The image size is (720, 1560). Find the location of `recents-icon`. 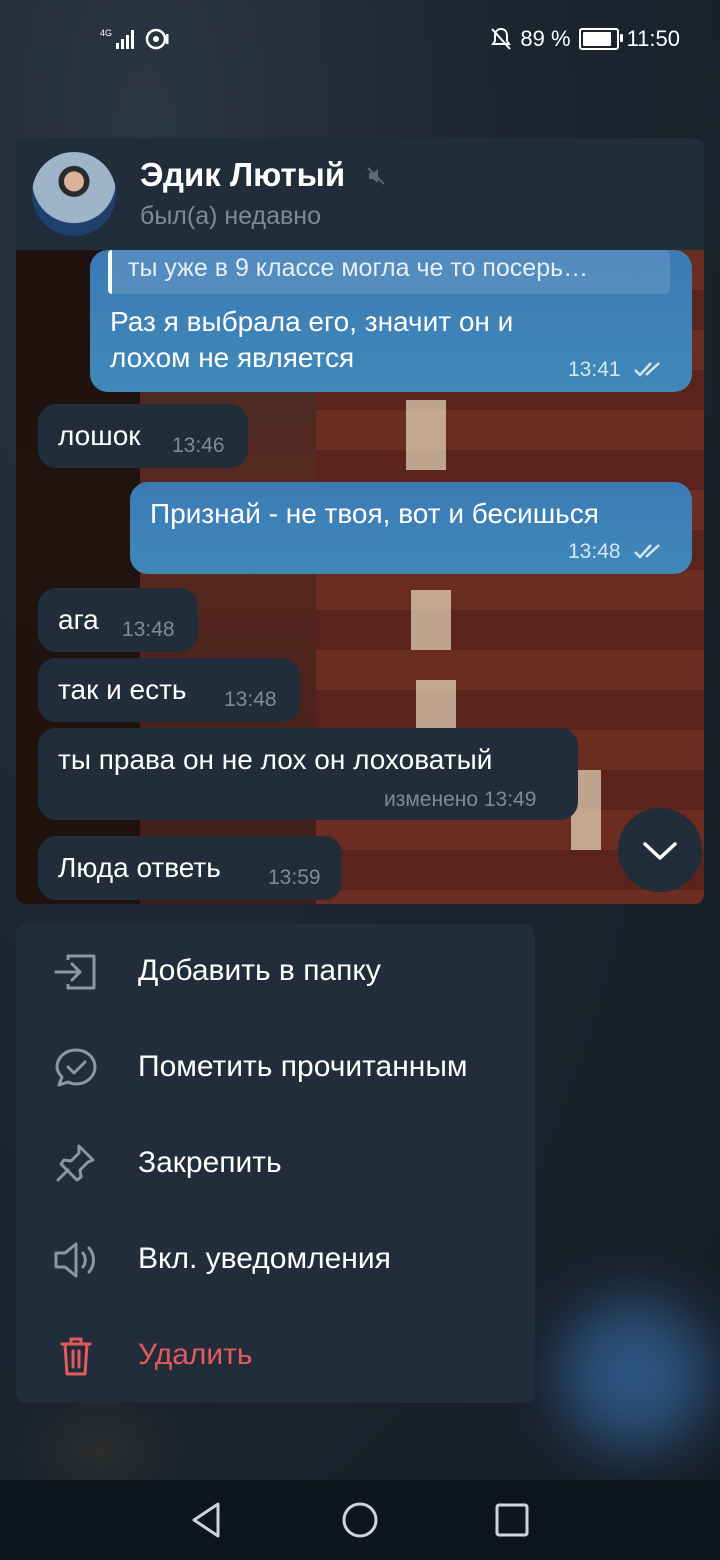

recents-icon is located at coordinates (512, 1520).